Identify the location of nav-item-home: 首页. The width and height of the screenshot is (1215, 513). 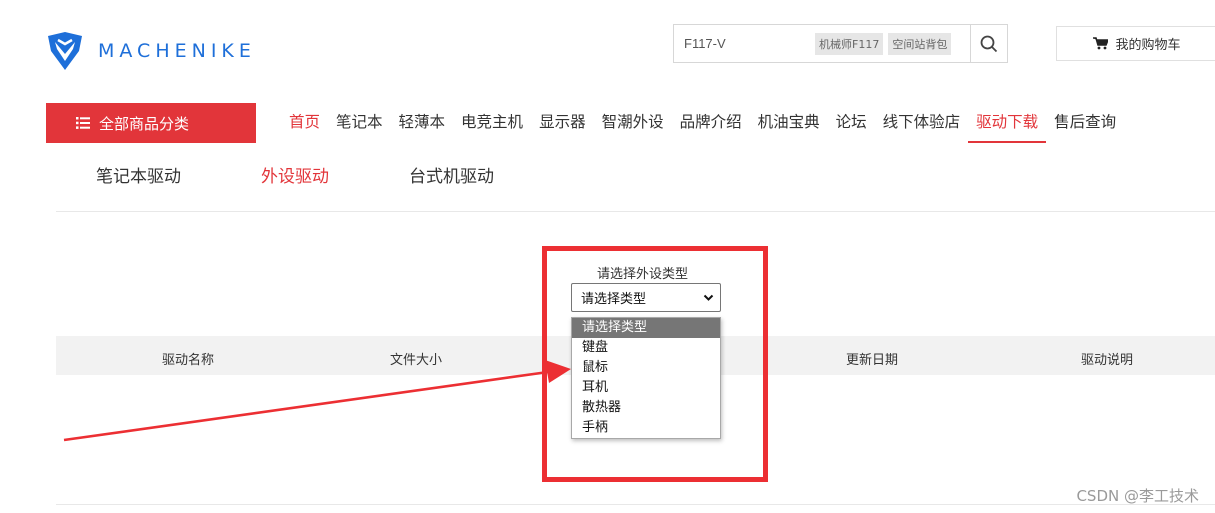
(304, 123).